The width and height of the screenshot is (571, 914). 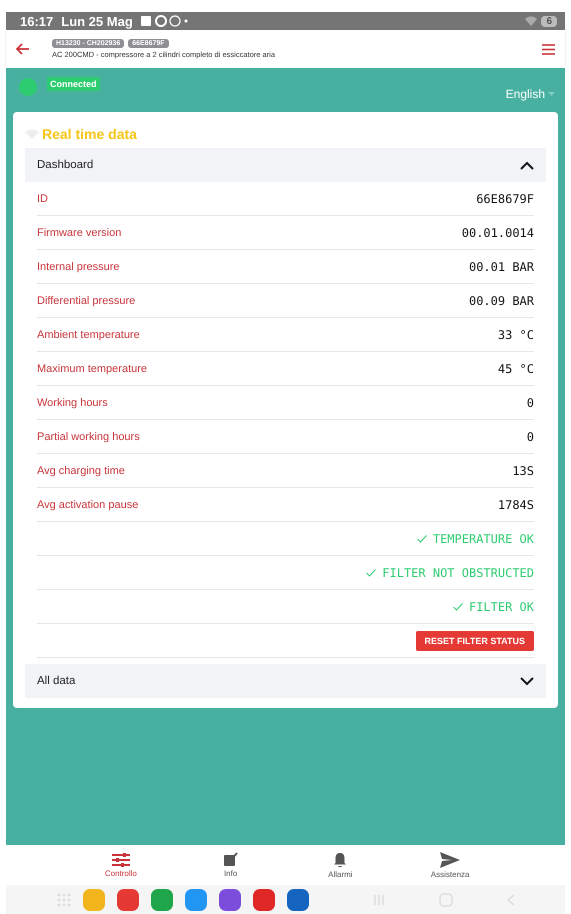 What do you see at coordinates (531, 21) in the screenshot?
I see `wifi-icon` at bounding box center [531, 21].